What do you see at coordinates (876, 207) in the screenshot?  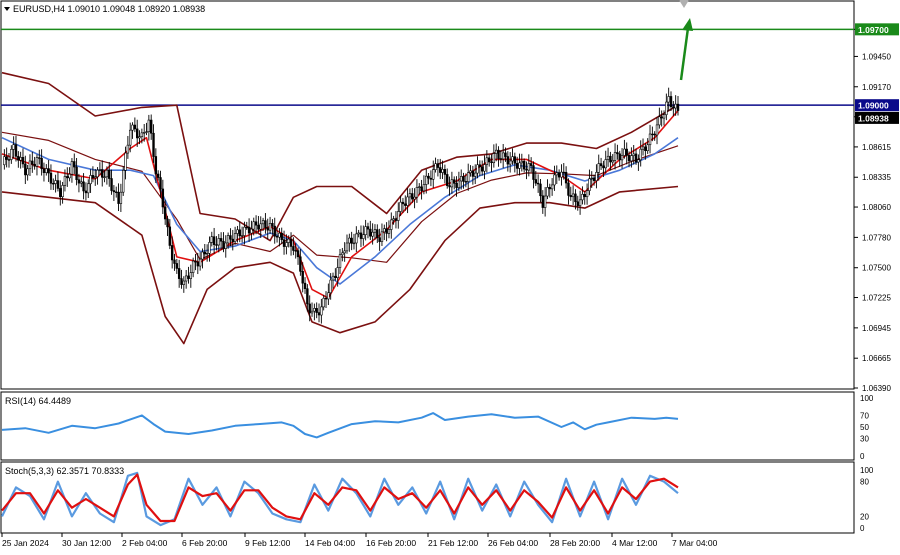 I see `price-tick-label: 1.08060` at bounding box center [876, 207].